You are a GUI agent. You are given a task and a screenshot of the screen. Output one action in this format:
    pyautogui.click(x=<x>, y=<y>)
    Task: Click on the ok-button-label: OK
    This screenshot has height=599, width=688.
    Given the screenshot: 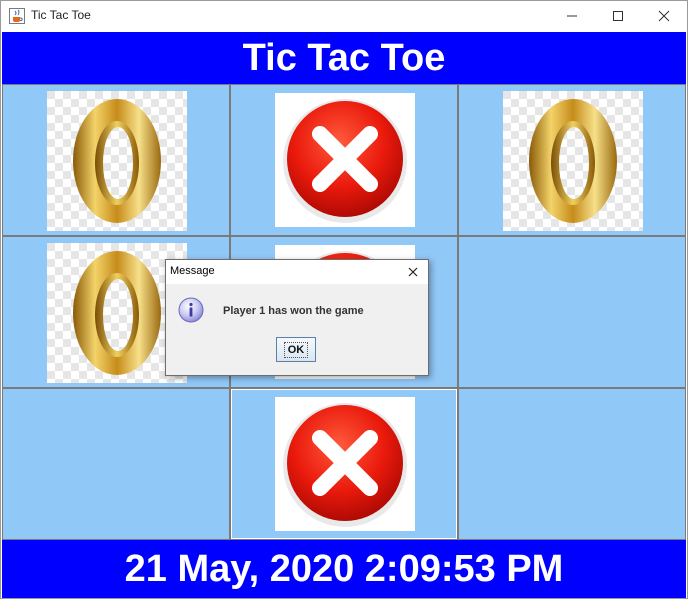 What is the action you would take?
    pyautogui.click(x=296, y=349)
    